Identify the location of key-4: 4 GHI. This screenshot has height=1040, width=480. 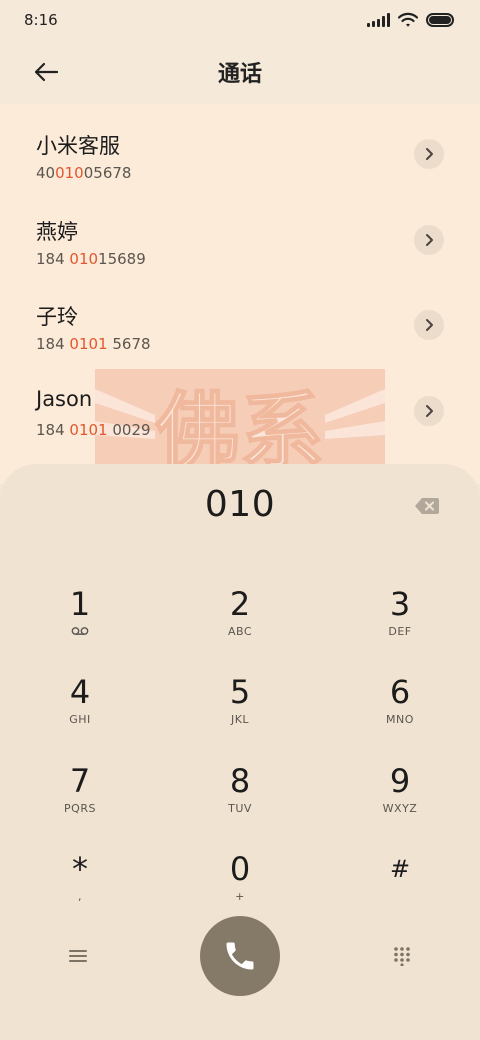
(80, 708).